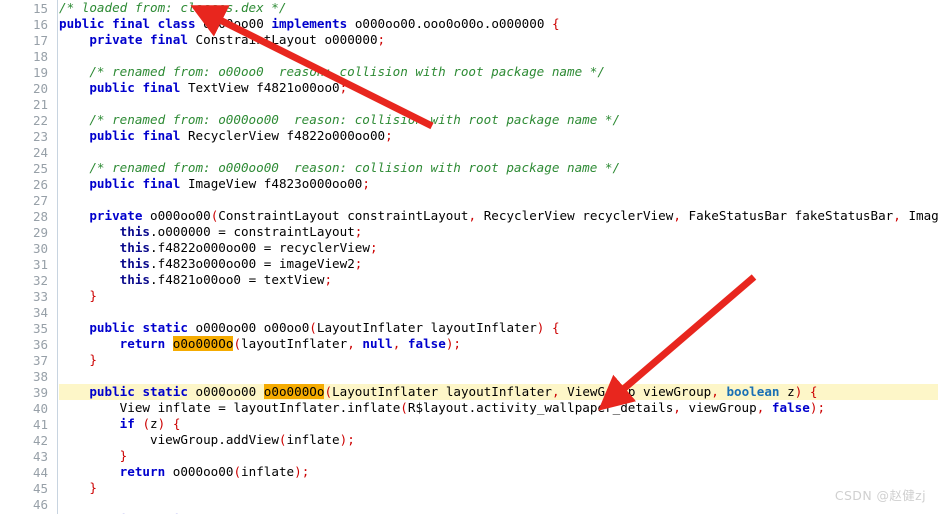 This screenshot has height=514, width=938. Describe the element at coordinates (203, 88) in the screenshot. I see `code-line: public final TextView f4821o00oo0;` at that location.